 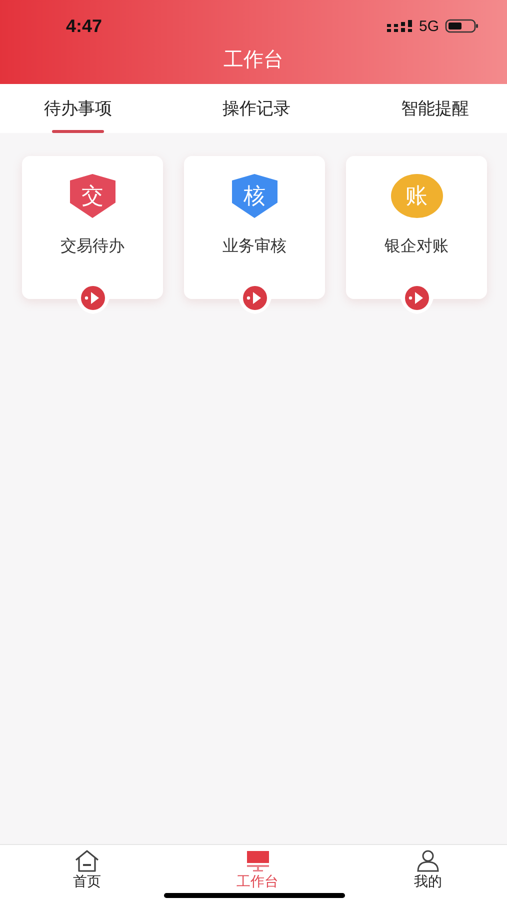 What do you see at coordinates (435, 108) in the screenshot?
I see `tab: 智能提醒` at bounding box center [435, 108].